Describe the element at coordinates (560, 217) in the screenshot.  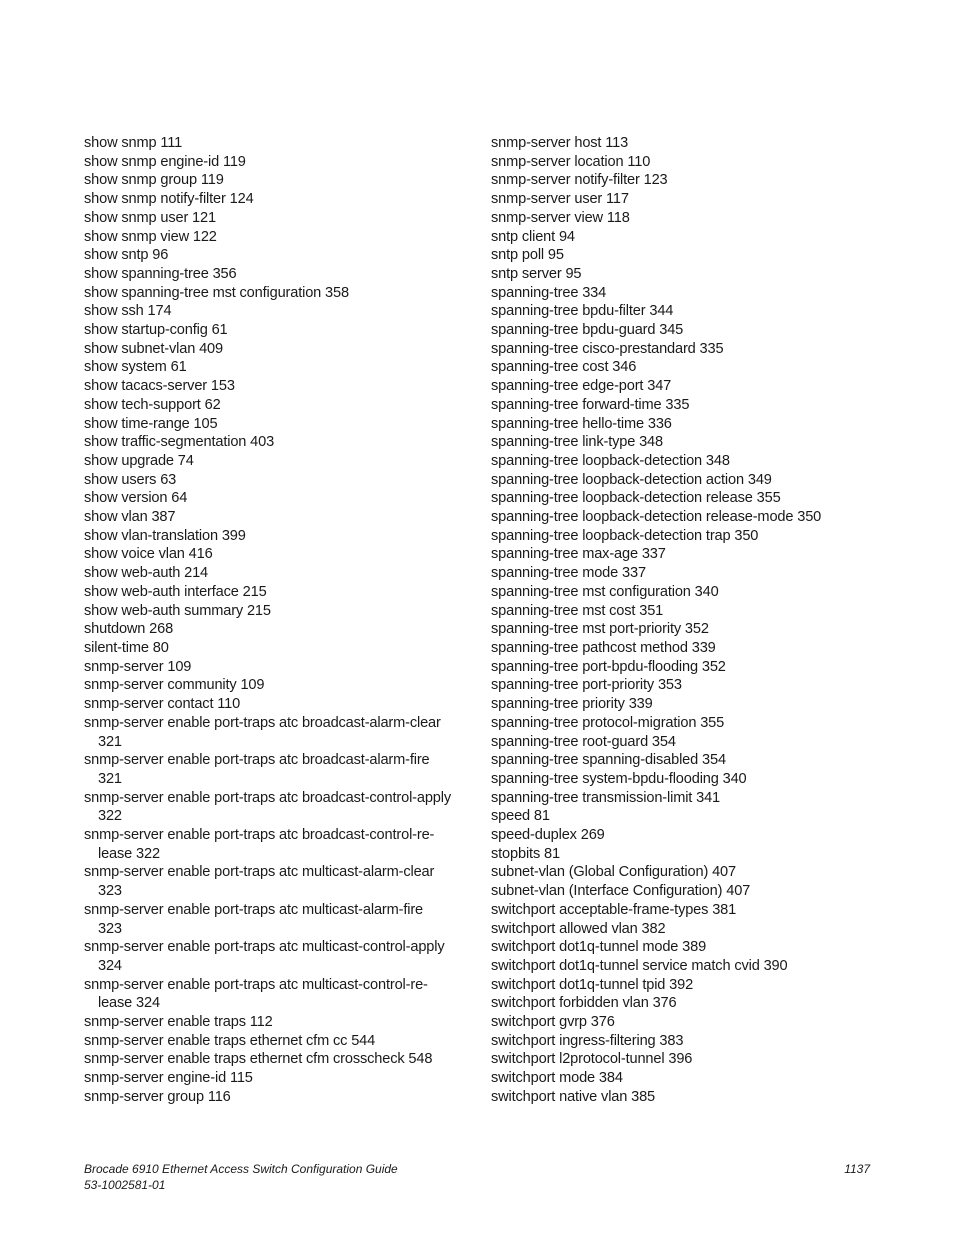
I see `index-entry: snmp-server view 118` at that location.